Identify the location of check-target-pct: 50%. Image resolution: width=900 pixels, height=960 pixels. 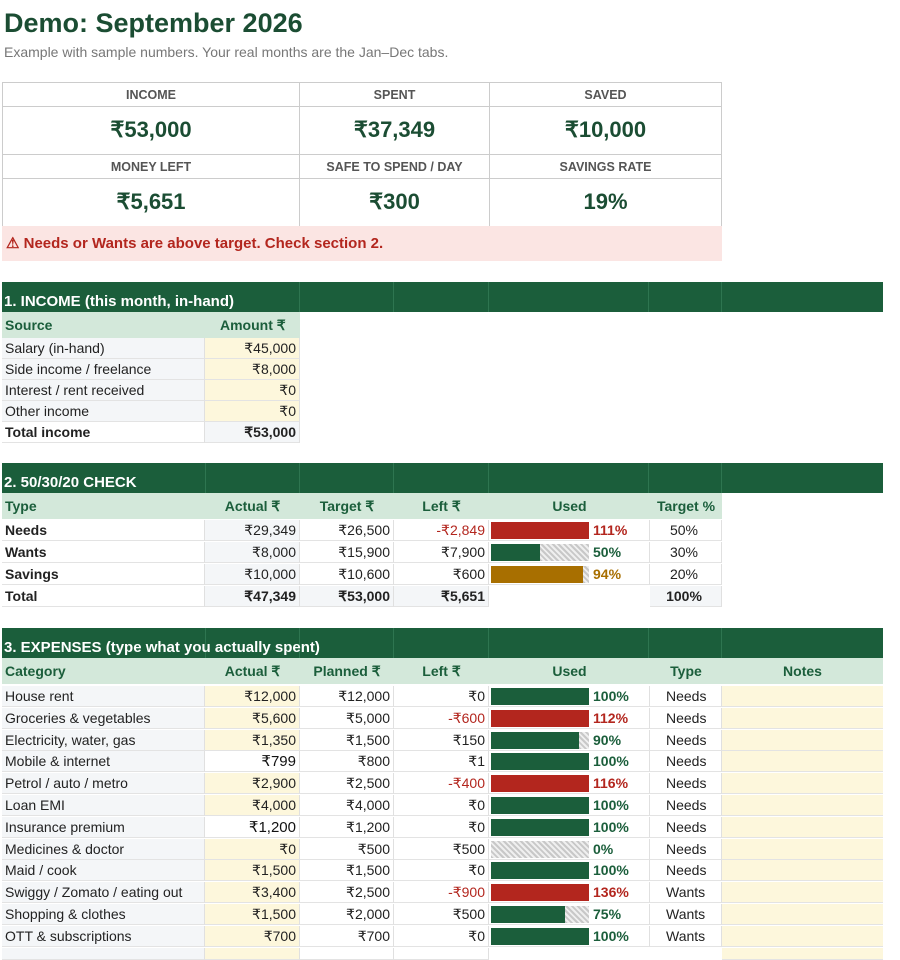
(686, 530).